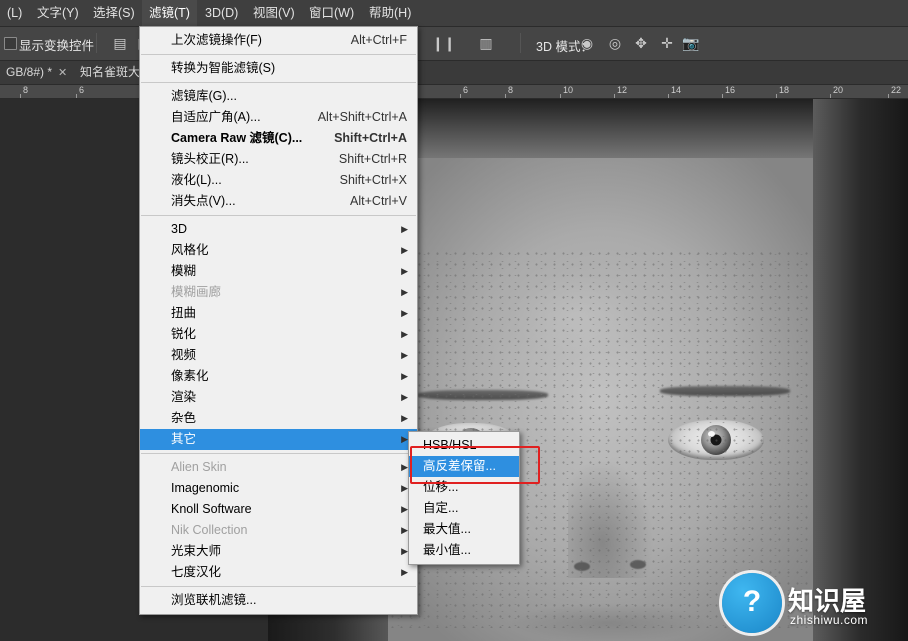 The width and height of the screenshot is (908, 641). What do you see at coordinates (278, 138) in the screenshot?
I see `filter-menu-item-6: Camera Raw 滤镜(C)... Shift+Ctrl+A` at bounding box center [278, 138].